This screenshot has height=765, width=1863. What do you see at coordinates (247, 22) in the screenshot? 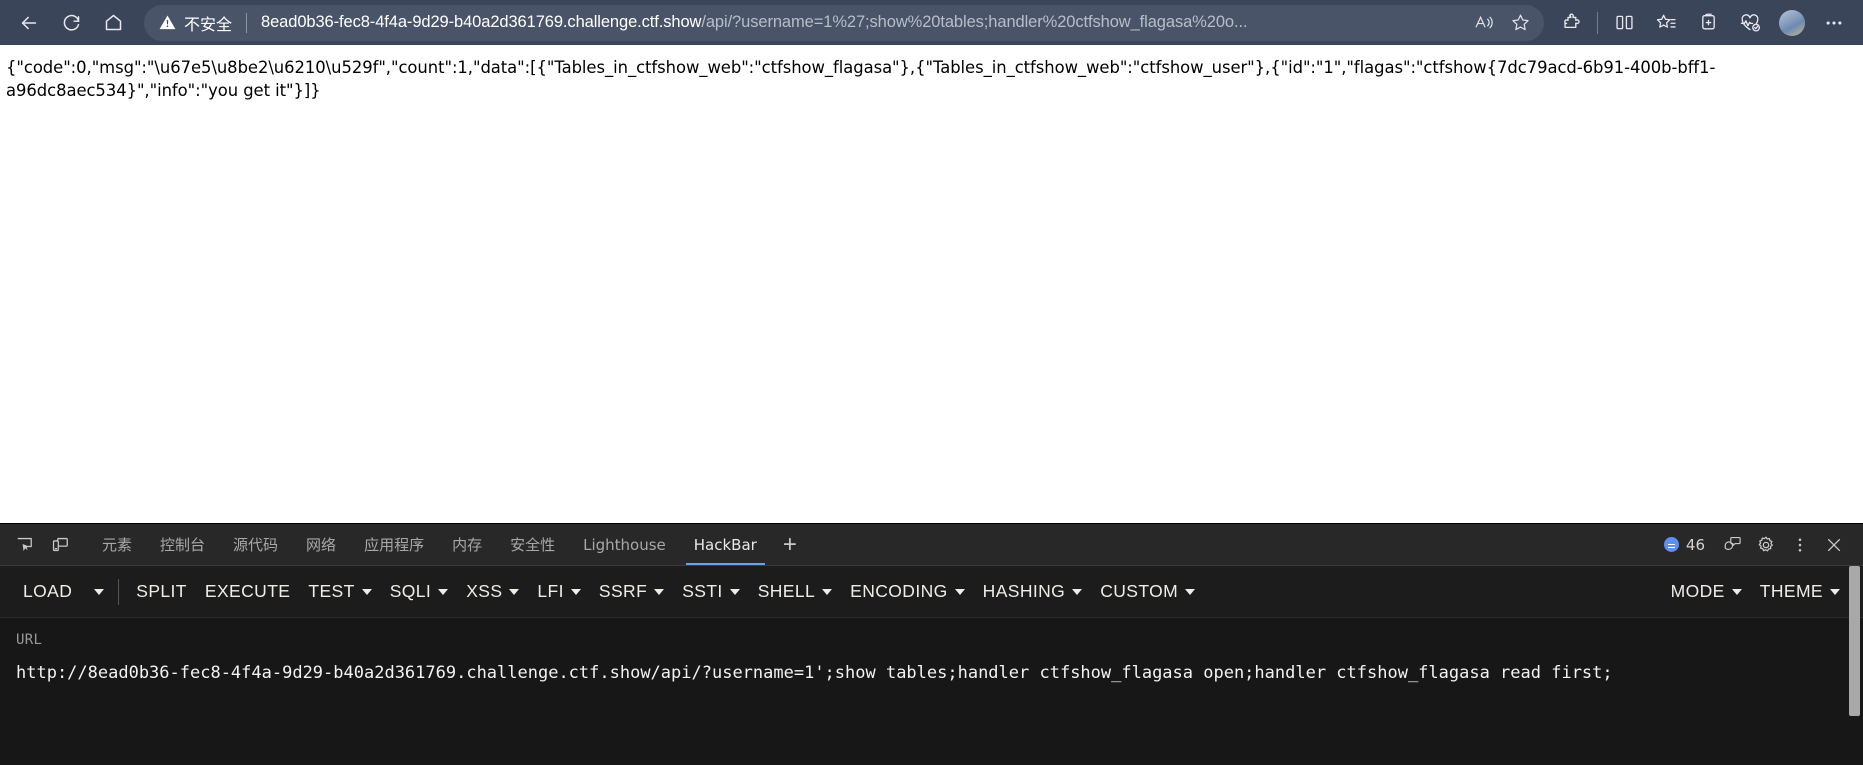
I see `address-bar-divider` at bounding box center [247, 22].